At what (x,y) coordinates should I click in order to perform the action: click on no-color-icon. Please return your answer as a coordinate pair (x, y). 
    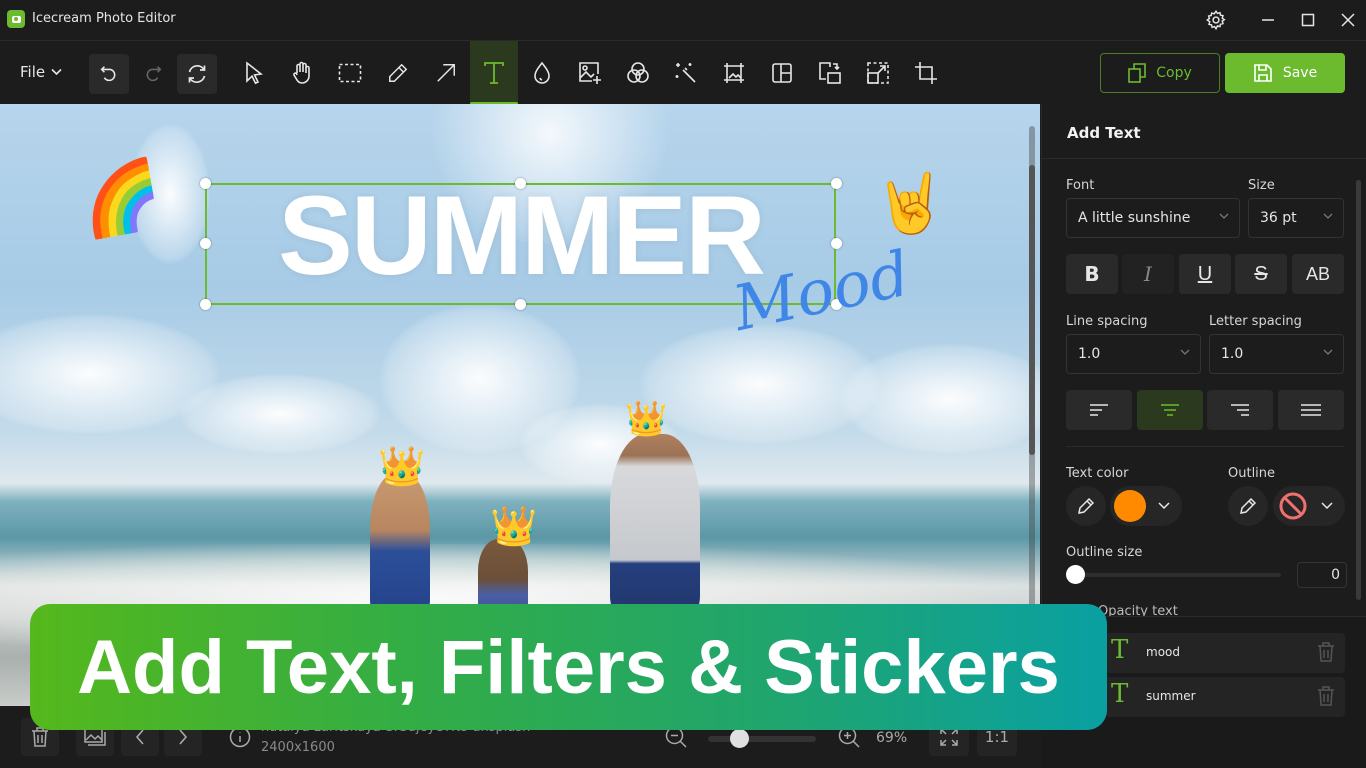
    Looking at the image, I should click on (1293, 506).